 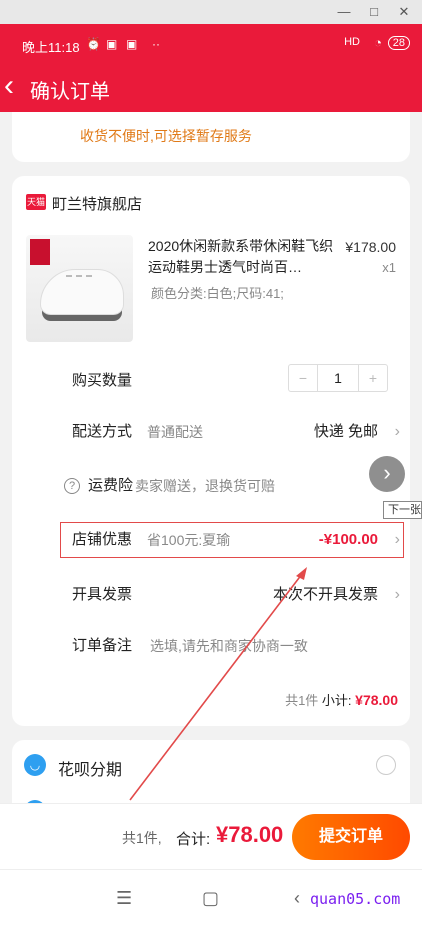 What do you see at coordinates (378, 42) in the screenshot?
I see `wifi-icon: ◔` at bounding box center [378, 42].